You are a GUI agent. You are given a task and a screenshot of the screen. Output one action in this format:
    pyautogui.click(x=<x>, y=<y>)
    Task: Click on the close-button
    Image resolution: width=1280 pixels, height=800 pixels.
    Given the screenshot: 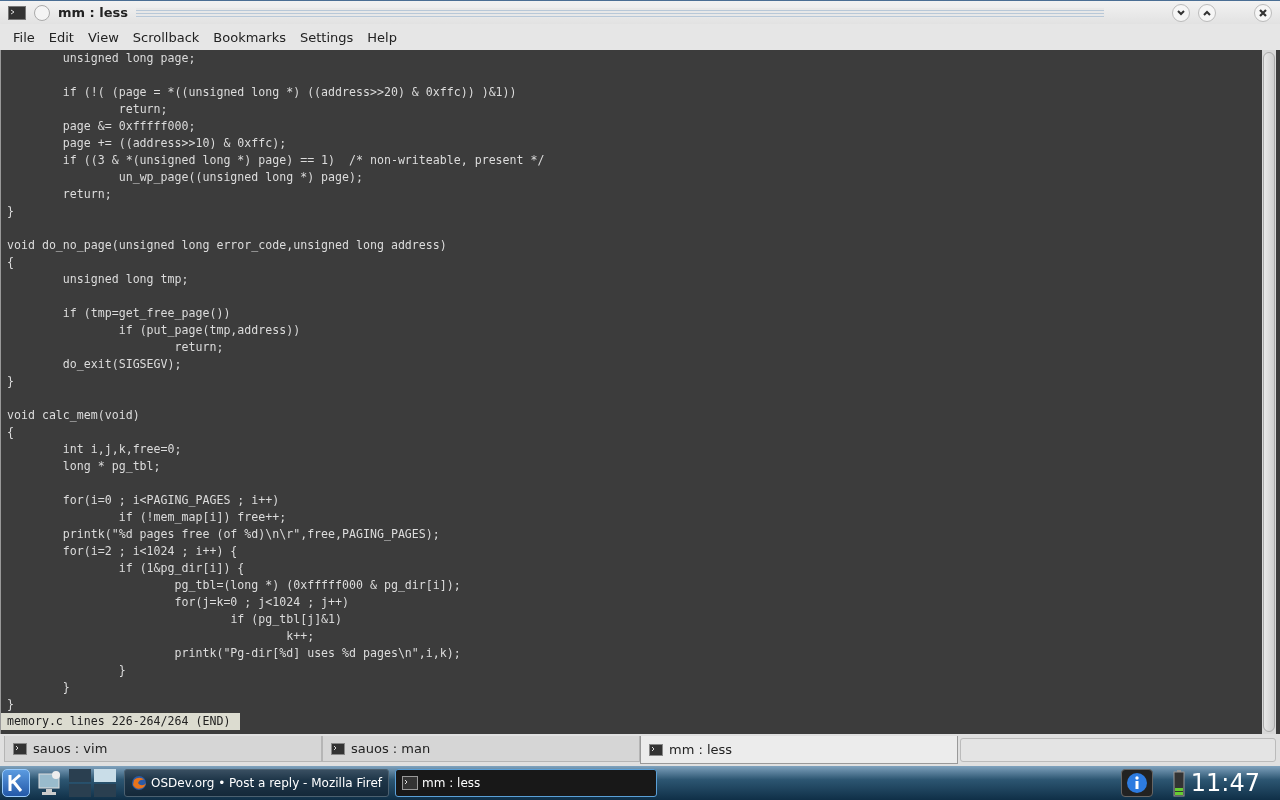 What is the action you would take?
    pyautogui.click(x=1263, y=12)
    